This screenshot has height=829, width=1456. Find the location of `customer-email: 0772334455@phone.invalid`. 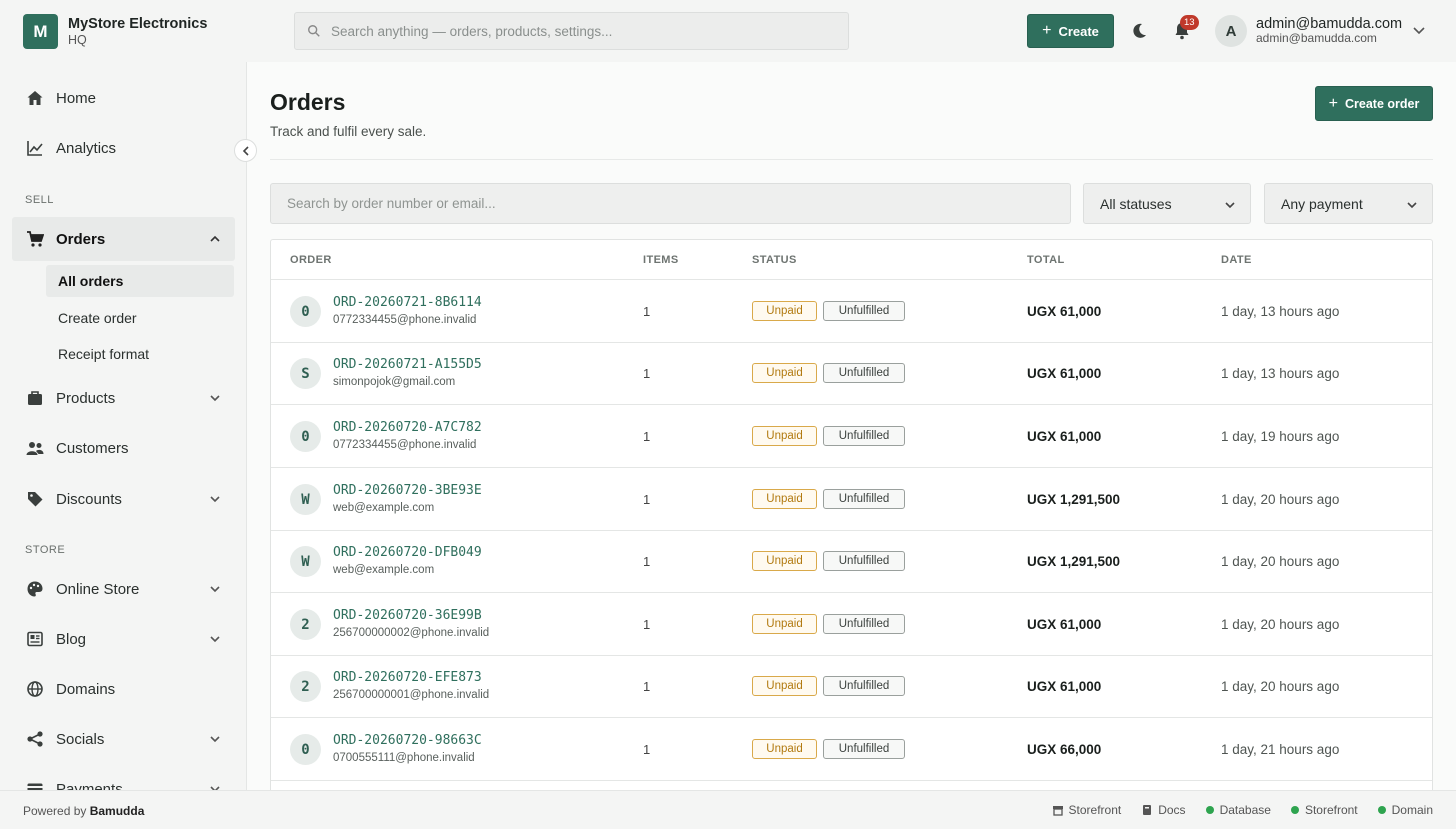

customer-email: 0772334455@phone.invalid is located at coordinates (405, 445).